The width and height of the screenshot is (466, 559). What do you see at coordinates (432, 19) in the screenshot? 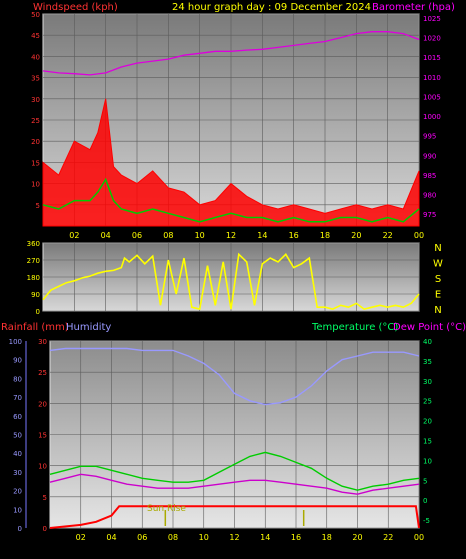
I see `right-tick-label: 1025` at bounding box center [432, 19].